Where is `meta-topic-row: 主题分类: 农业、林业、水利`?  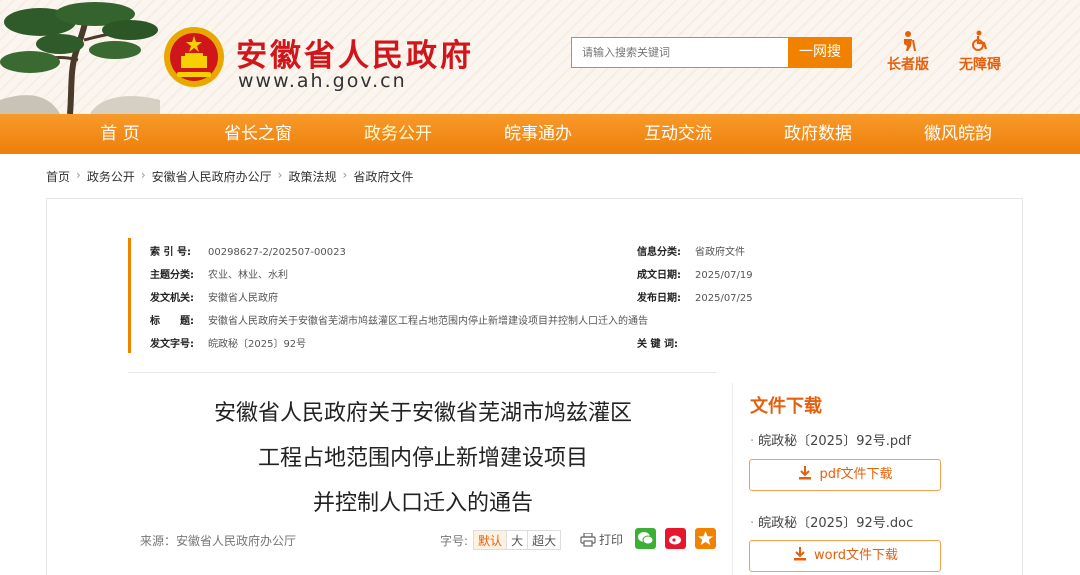
meta-topic-row: 主题分类: 农业、林业、水利 is located at coordinates (219, 273).